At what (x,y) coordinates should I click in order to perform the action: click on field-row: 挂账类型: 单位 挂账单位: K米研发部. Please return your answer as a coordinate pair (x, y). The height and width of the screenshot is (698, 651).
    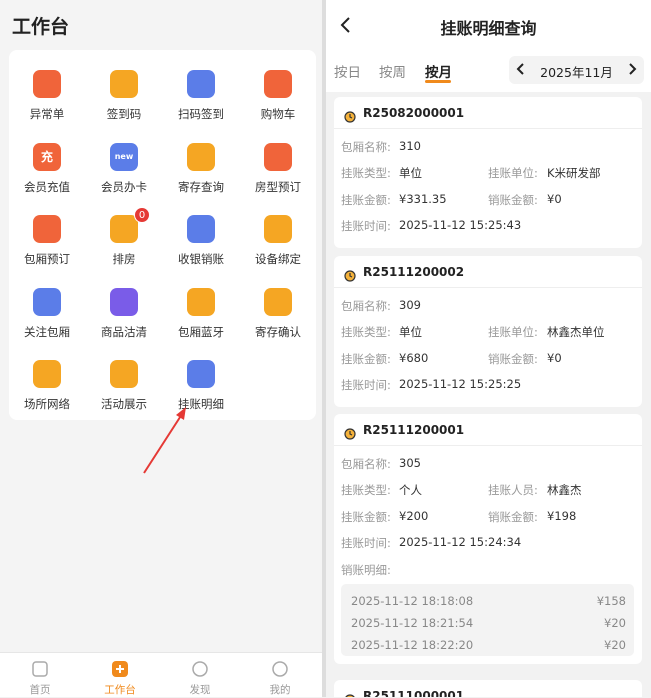
    Looking at the image, I should click on (488, 174).